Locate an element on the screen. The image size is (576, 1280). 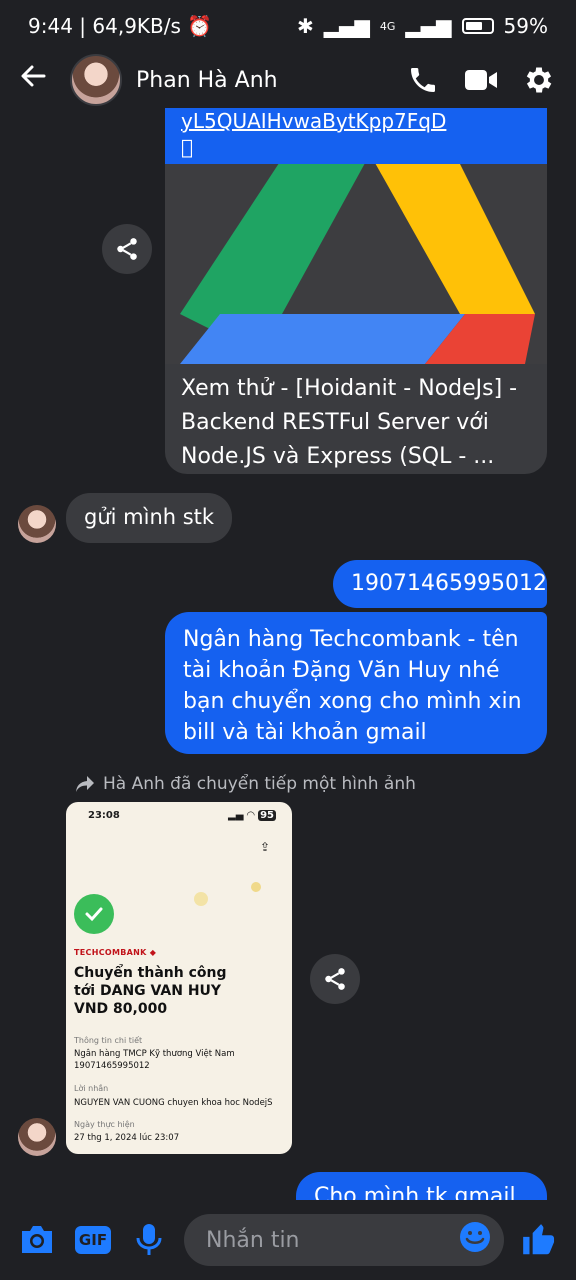
receipt-date-label: Ngày thực hiện is located at coordinates (104, 1124).